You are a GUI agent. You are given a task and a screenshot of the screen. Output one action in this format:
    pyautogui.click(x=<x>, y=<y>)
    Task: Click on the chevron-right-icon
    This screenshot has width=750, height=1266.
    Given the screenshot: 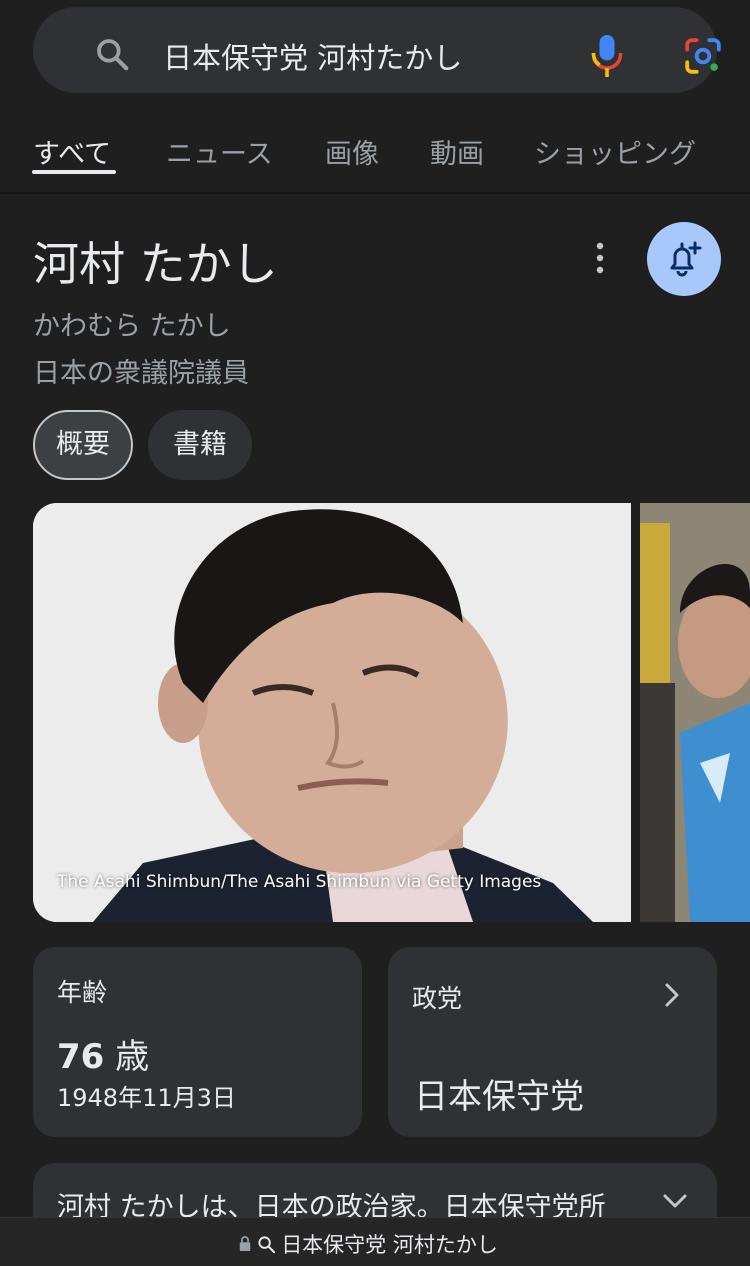 What is the action you would take?
    pyautogui.click(x=672, y=995)
    